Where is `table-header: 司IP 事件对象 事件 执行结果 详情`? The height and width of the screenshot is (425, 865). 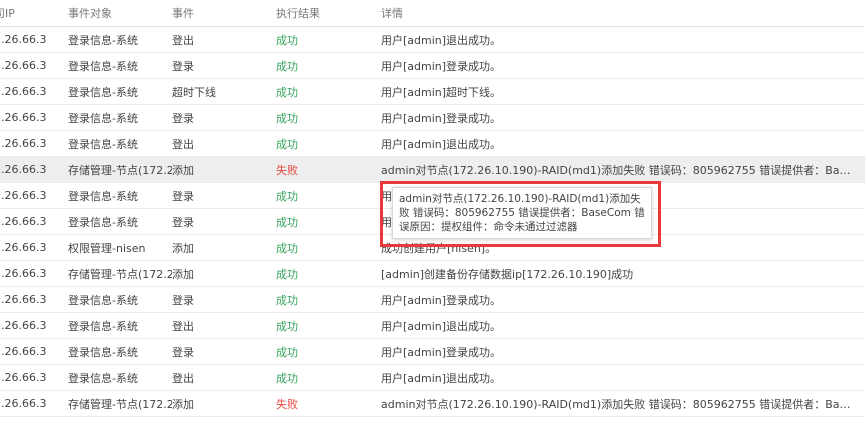
table-header: 司IP 事件对象 事件 执行结果 详情 is located at coordinates (432, 13).